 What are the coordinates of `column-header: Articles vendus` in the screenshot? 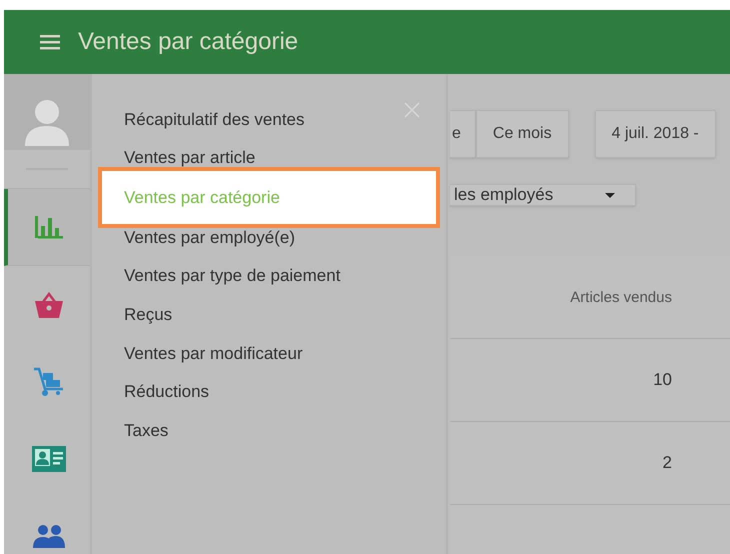 It's located at (621, 297).